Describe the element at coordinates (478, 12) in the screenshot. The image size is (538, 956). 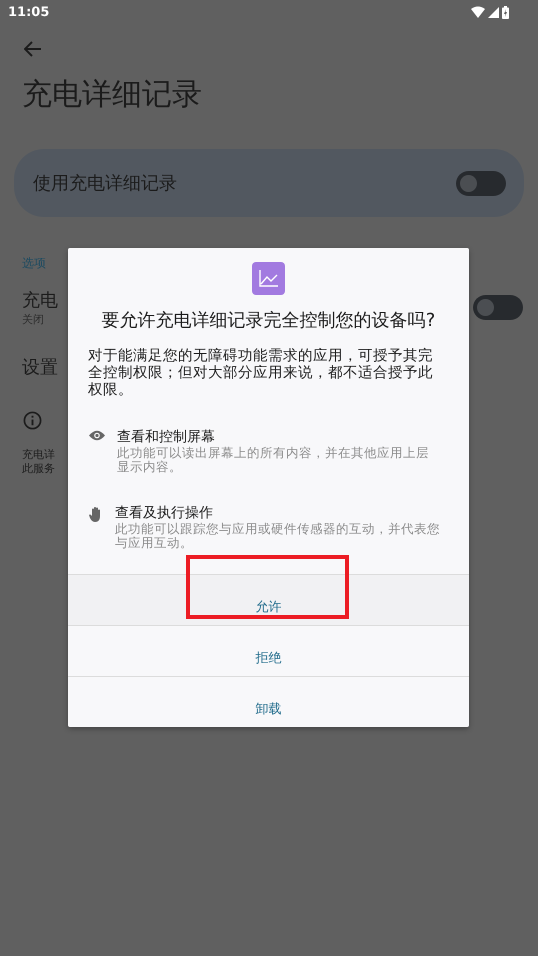
I see `wifi-icon` at that location.